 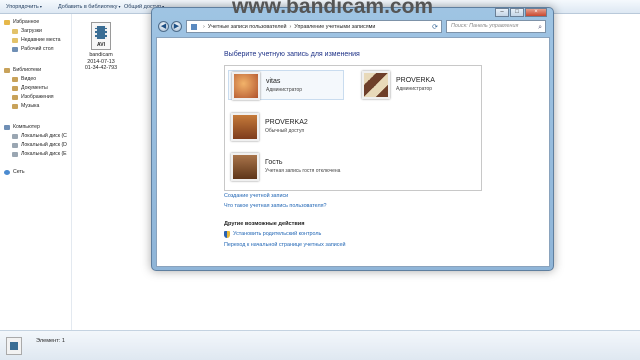 I want to click on nav-disk-e-label: Локальный диск (E, so click(x=44, y=154).